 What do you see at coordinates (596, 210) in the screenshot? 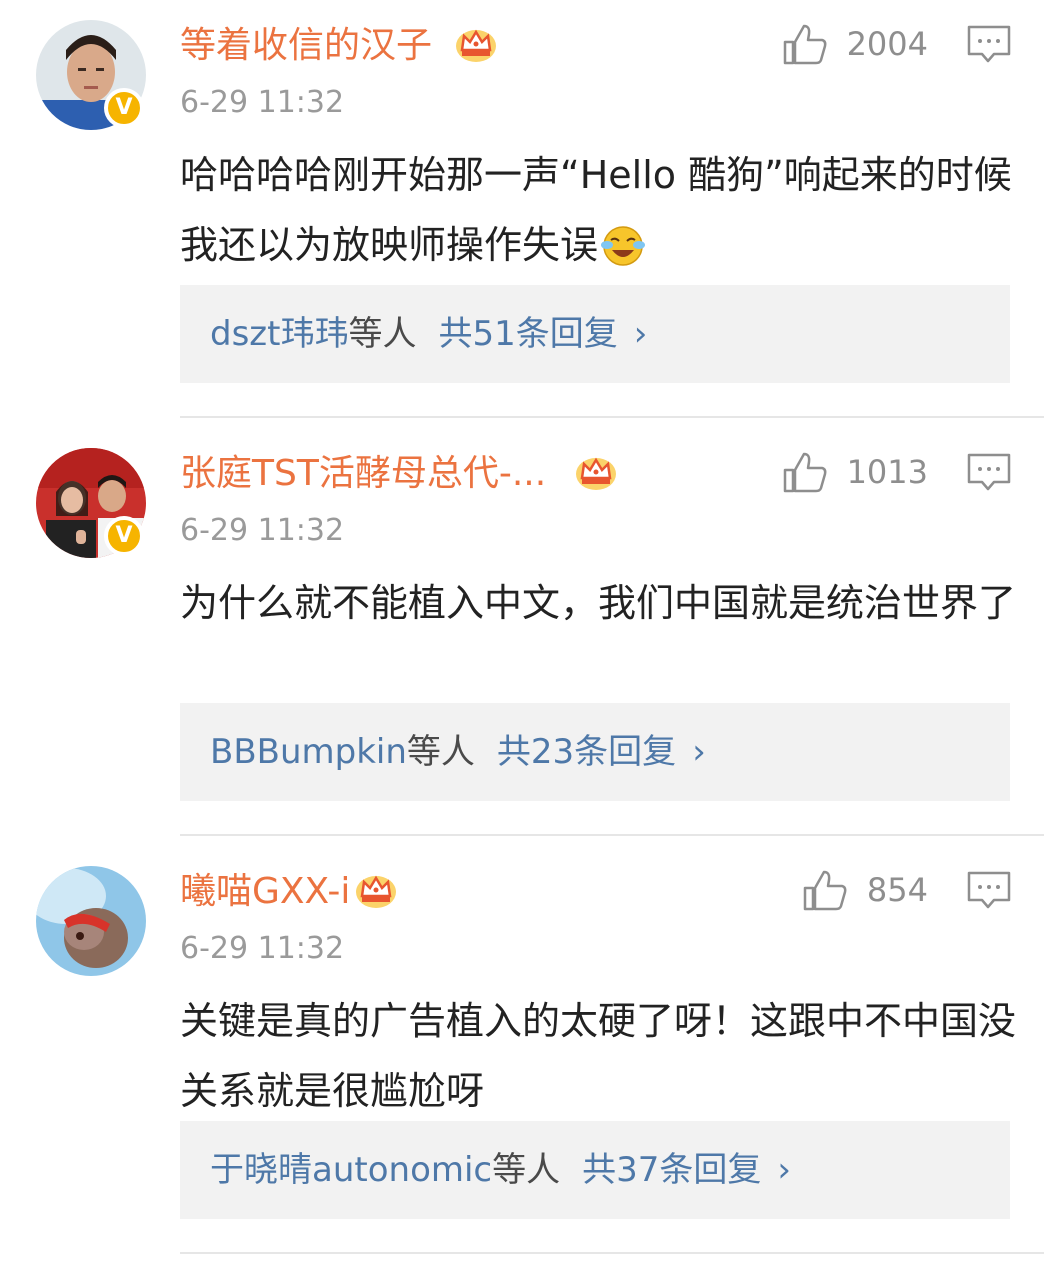
I see `comment-text-content: 哈哈哈哈刚开始那一声“Hello 酷狗”响起来的时候我还以为放映师操作失误` at bounding box center [596, 210].